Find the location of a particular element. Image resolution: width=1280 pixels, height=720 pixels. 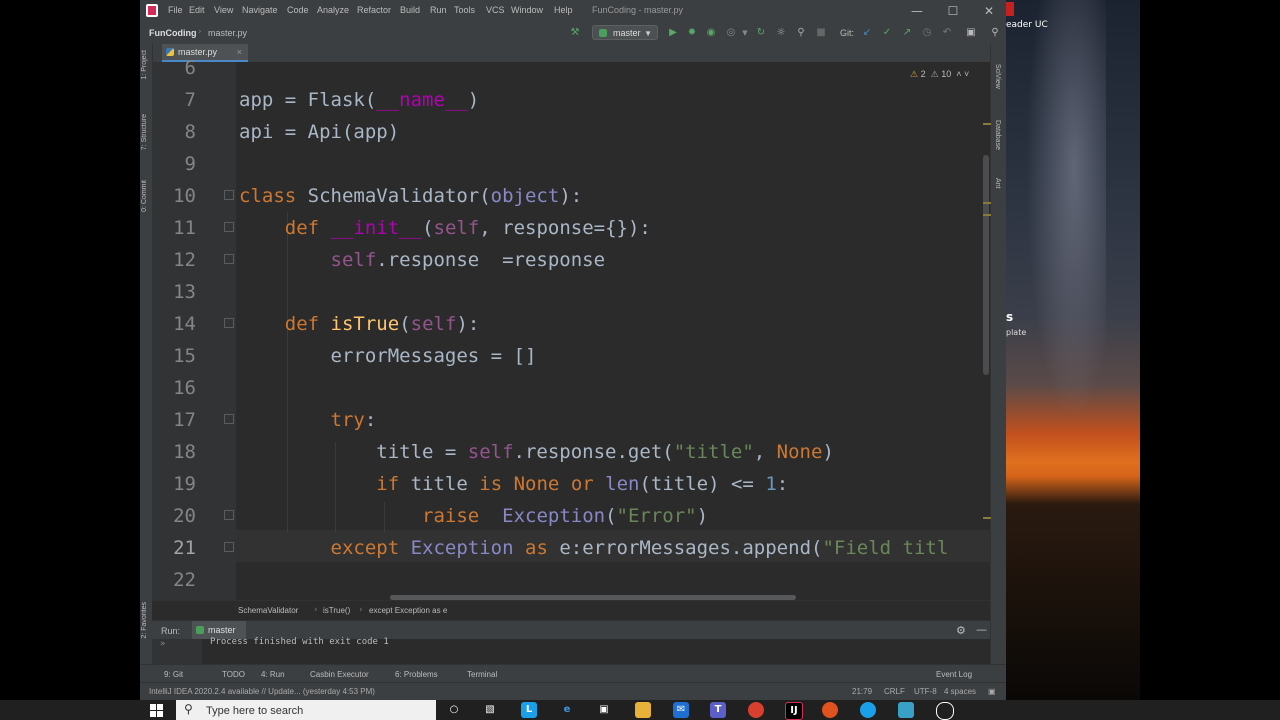

structure-tool-button: 7: Structure is located at coordinates (144, 132).